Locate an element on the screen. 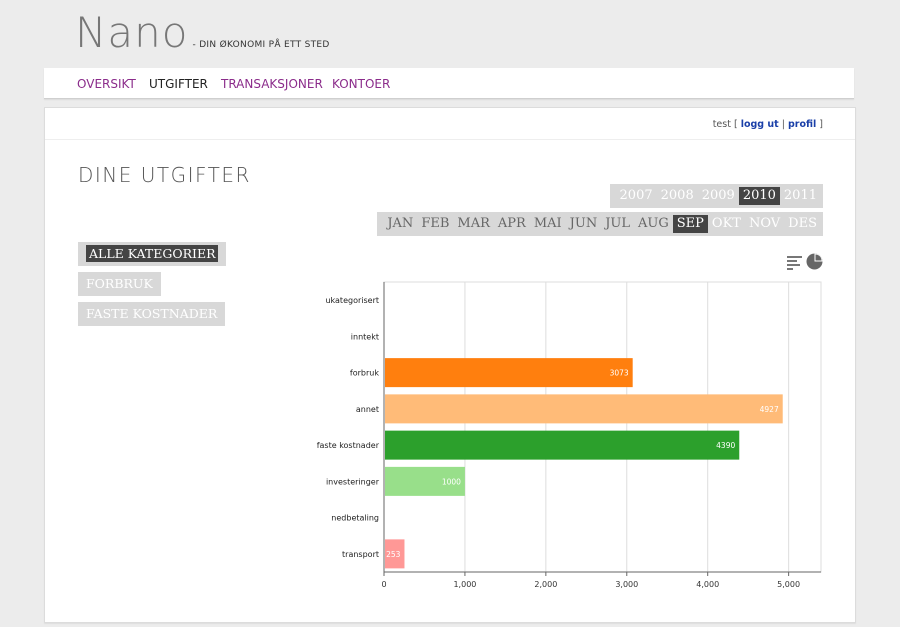 The width and height of the screenshot is (900, 627). x-tick-label: 2,000 is located at coordinates (545, 584).